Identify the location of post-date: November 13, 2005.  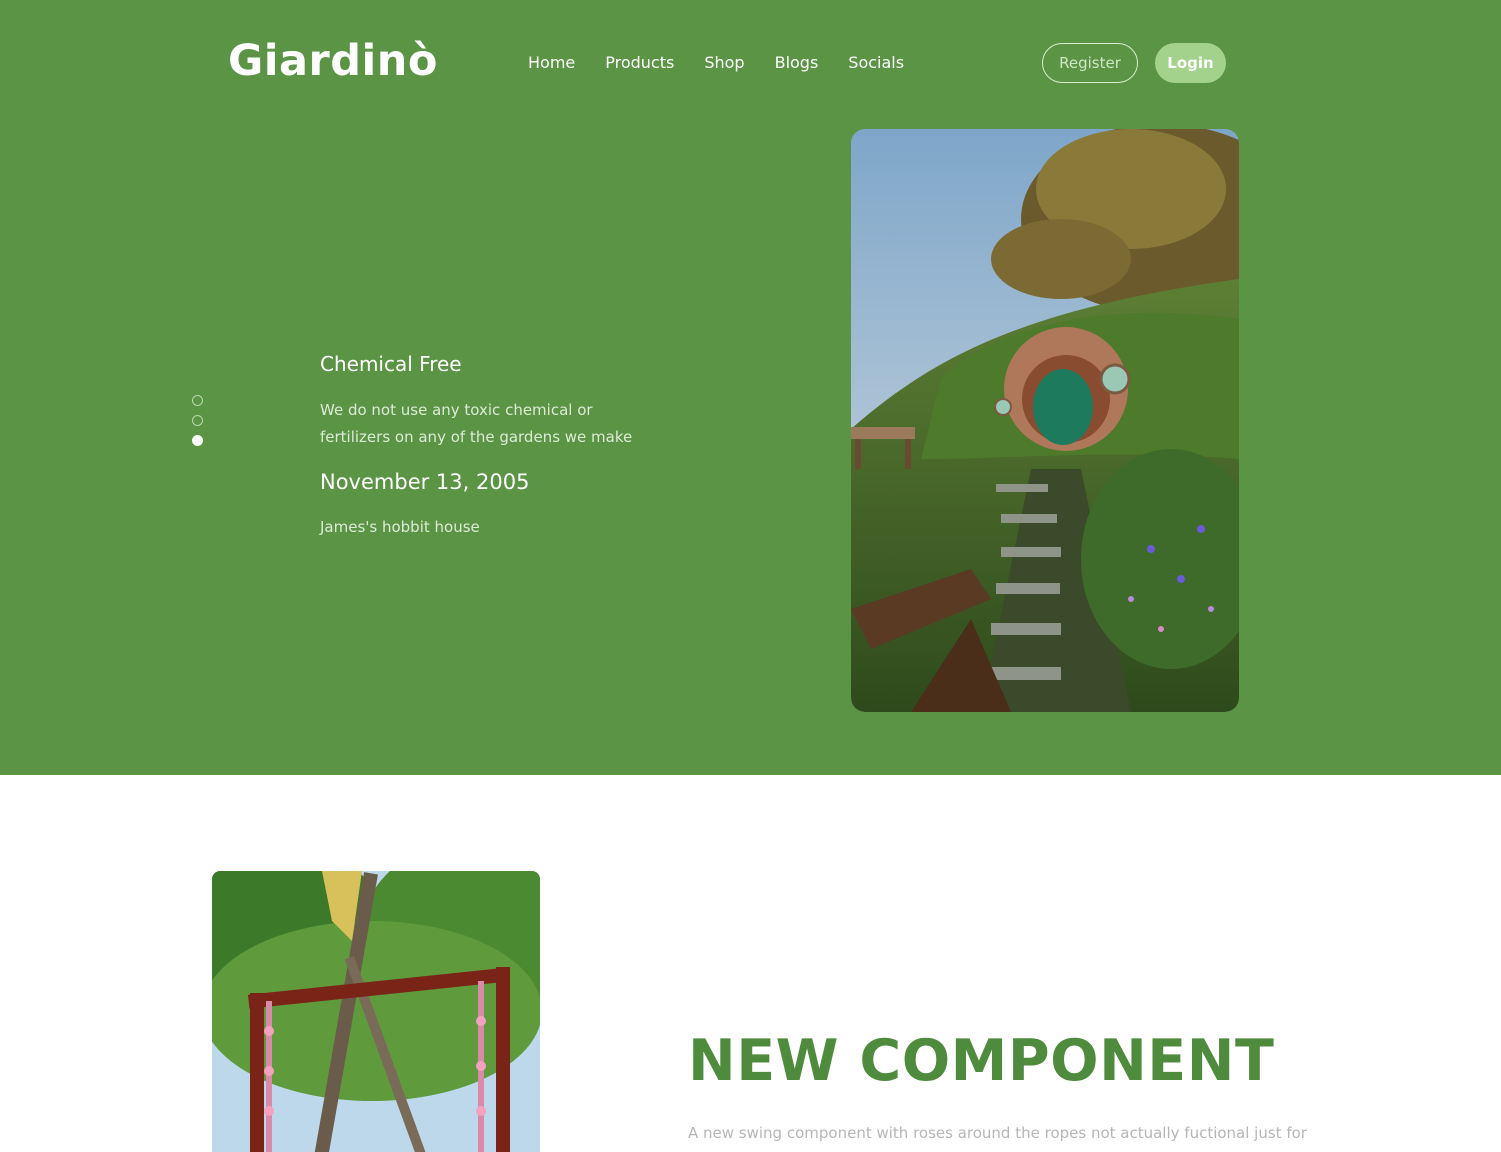
(425, 482).